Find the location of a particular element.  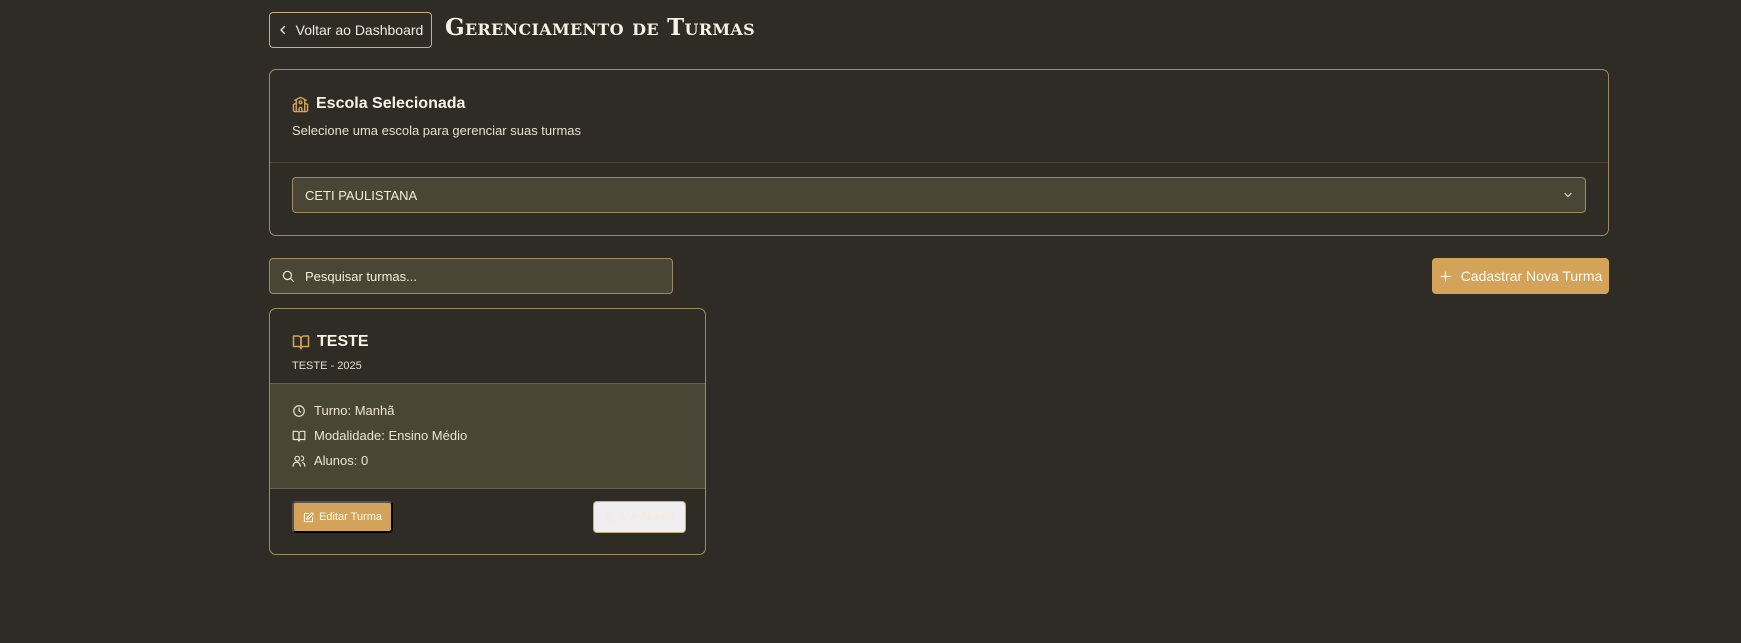

plus-icon is located at coordinates (1445, 276).